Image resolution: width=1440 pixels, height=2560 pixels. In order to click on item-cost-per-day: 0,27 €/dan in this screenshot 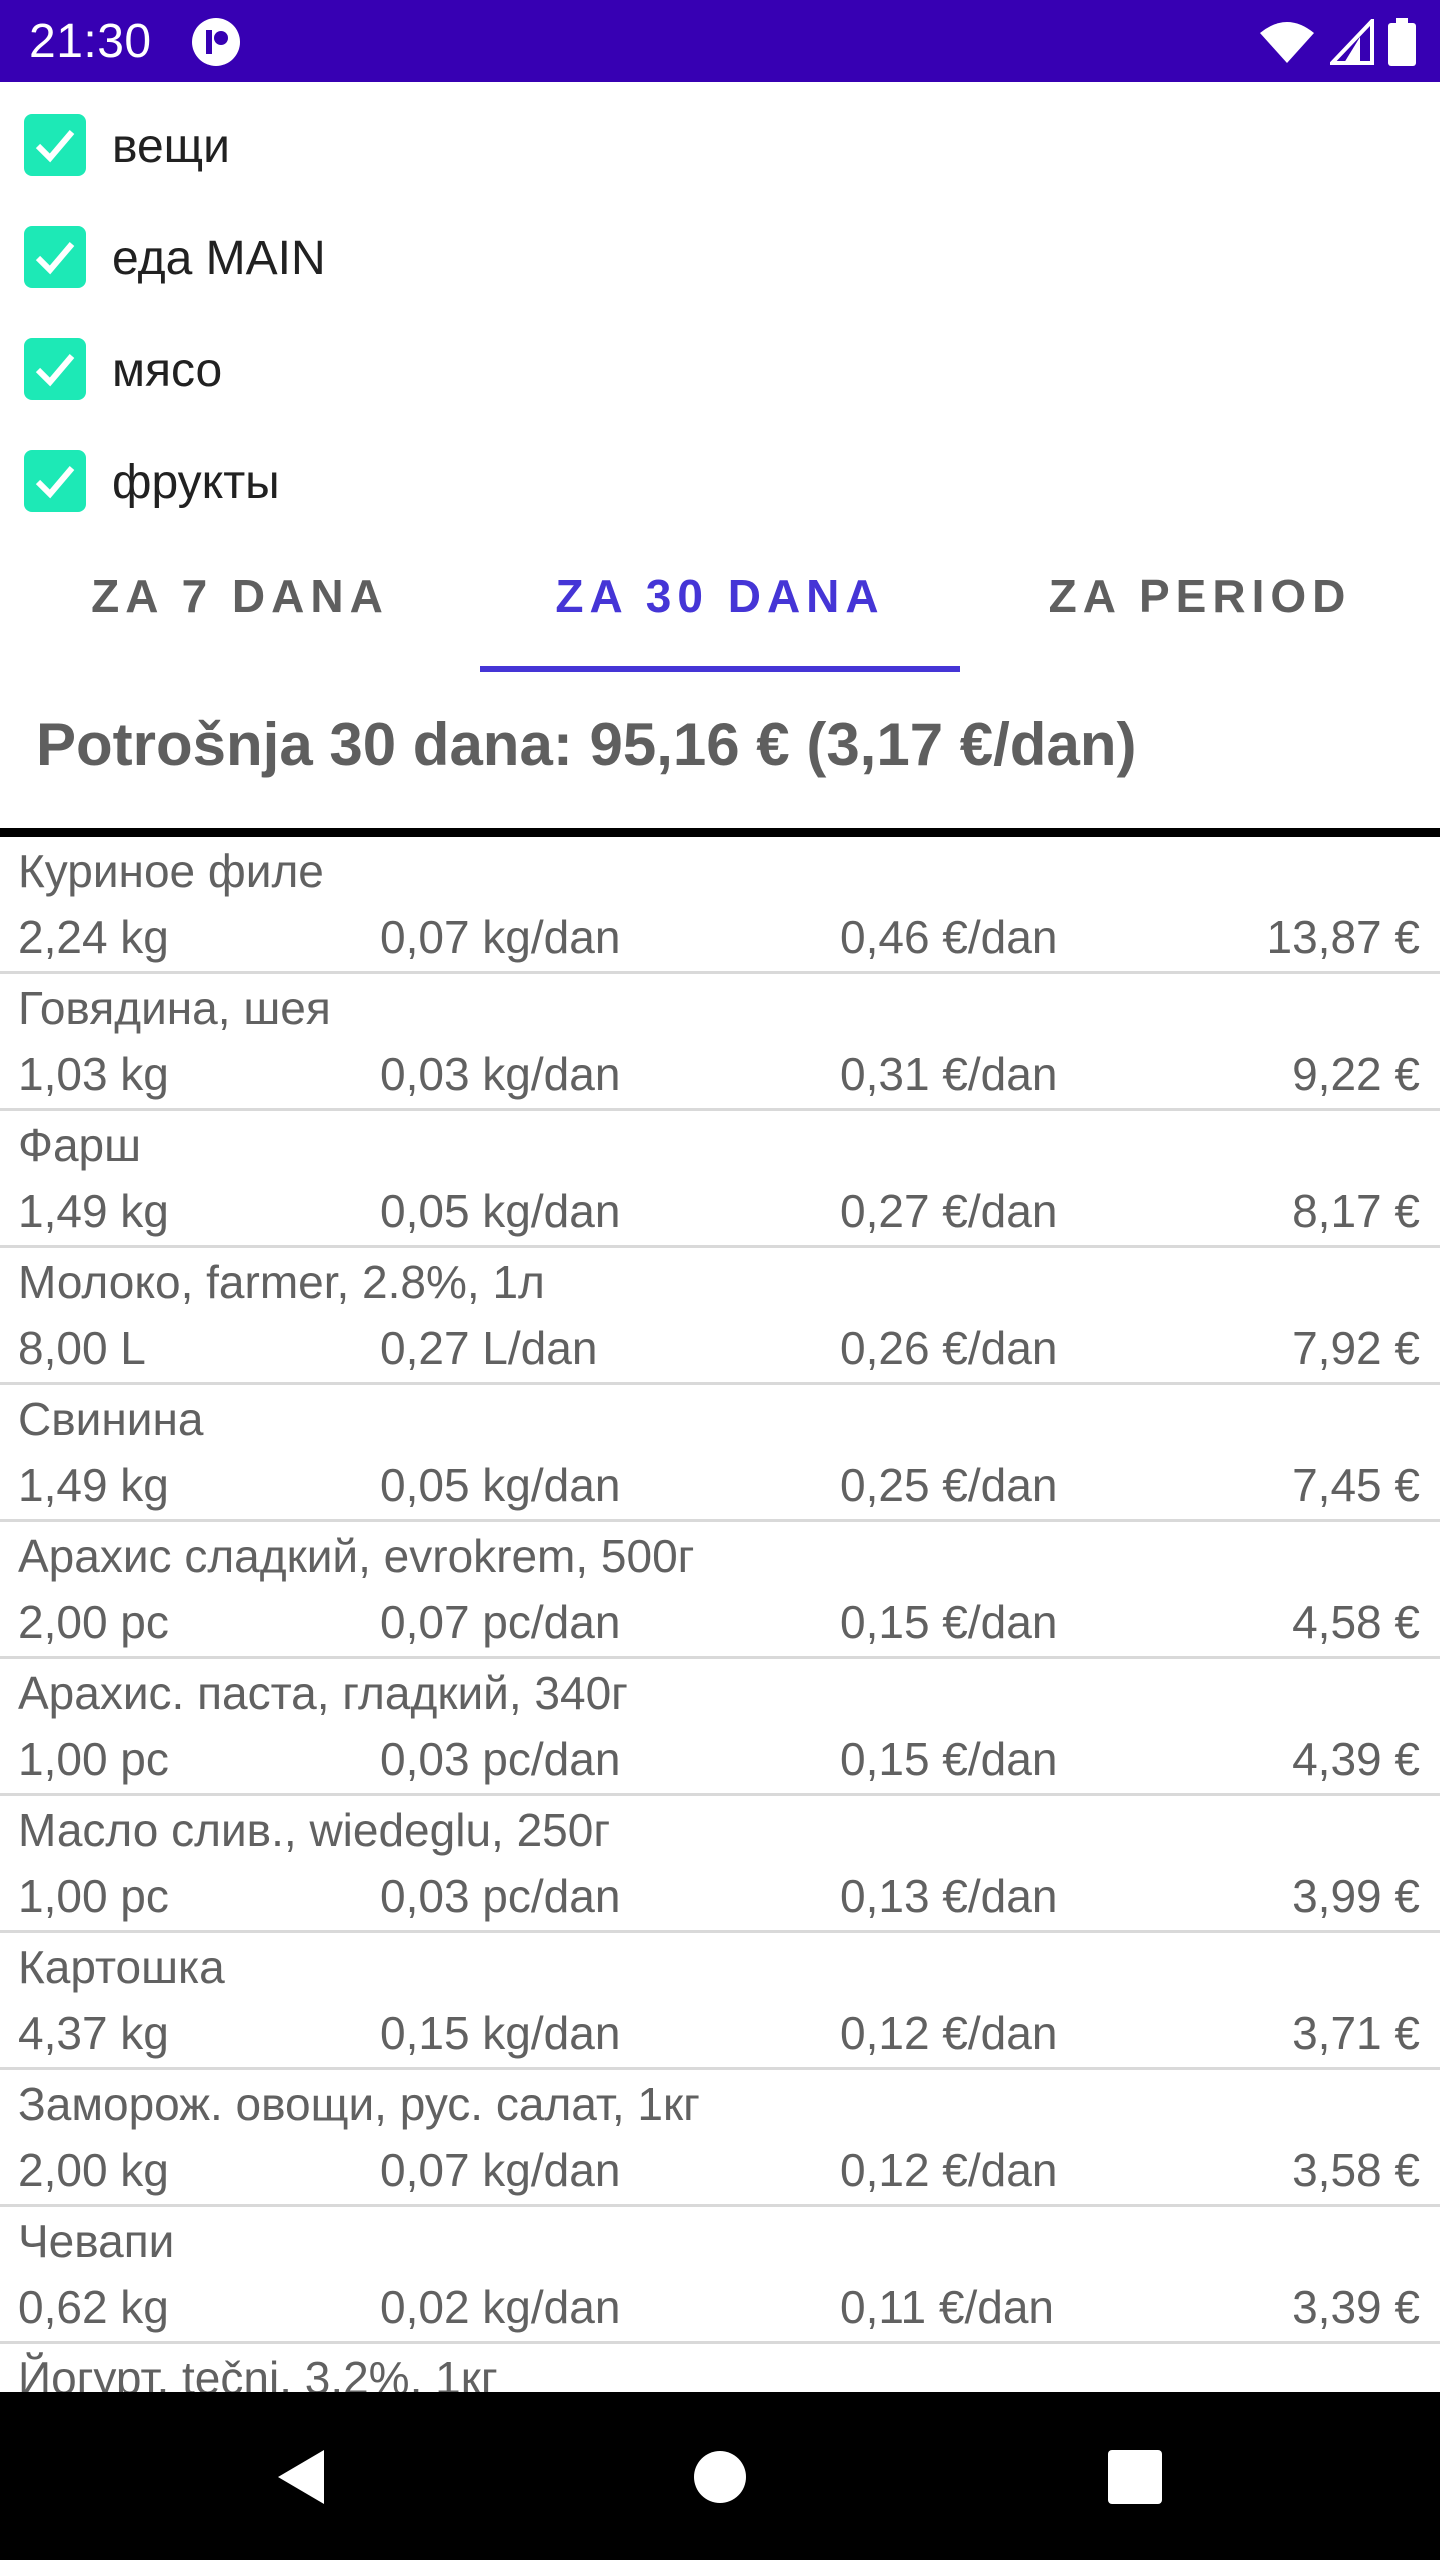, I will do `click(949, 1211)`.